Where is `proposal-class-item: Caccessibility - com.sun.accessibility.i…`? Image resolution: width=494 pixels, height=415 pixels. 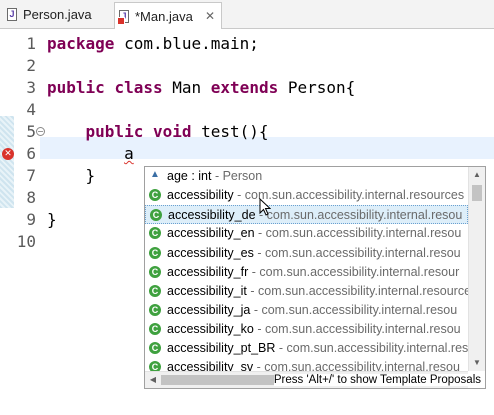
proposal-class-item: Caccessibility - com.sun.accessibility.i… is located at coordinates (306, 195).